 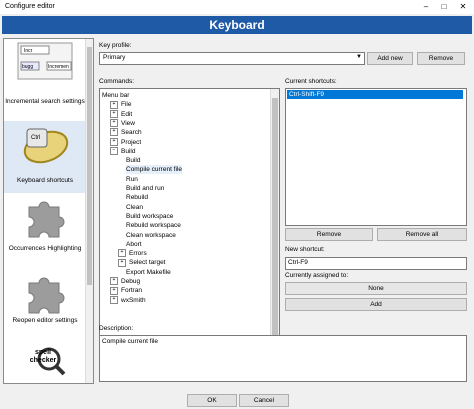 I want to click on tree-item-label: Project, so click(x=131, y=142).